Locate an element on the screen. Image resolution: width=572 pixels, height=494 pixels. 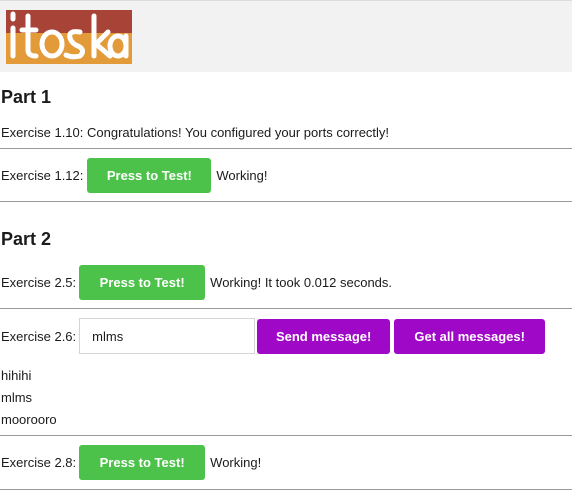
message-list-item: mlms is located at coordinates (17, 397).